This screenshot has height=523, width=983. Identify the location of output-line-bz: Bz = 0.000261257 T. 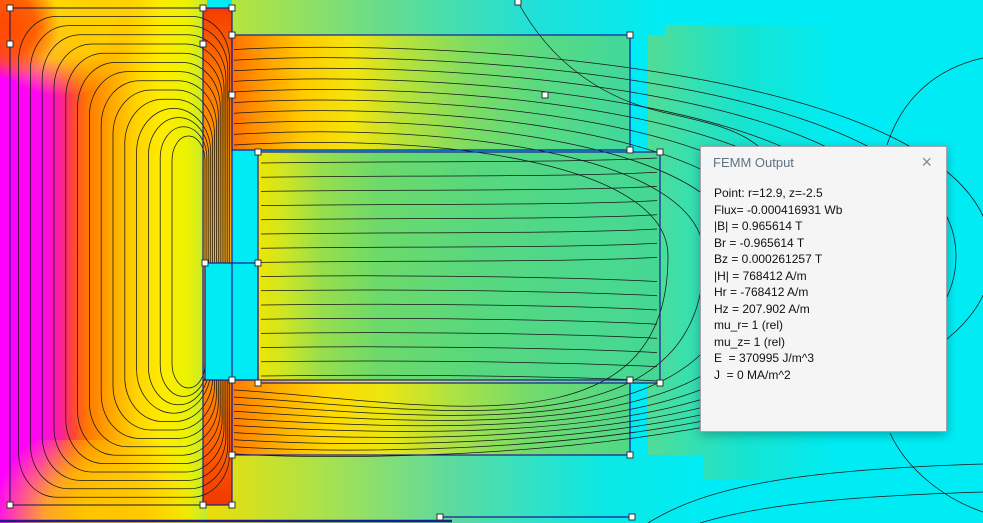
(768, 259).